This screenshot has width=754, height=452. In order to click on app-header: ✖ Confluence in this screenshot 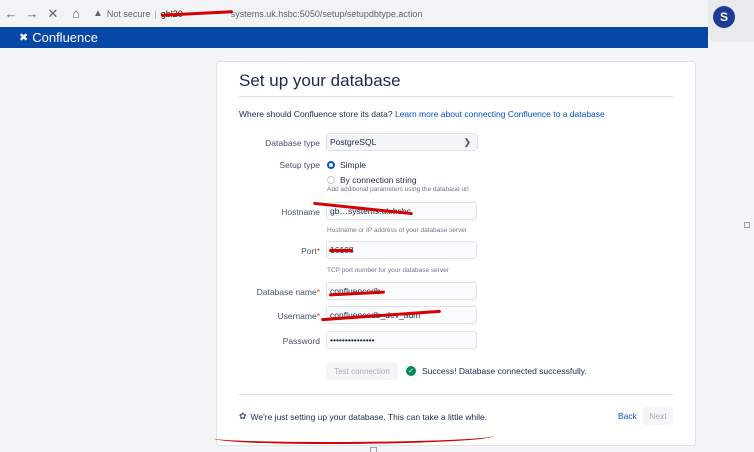, I will do `click(354, 37)`.